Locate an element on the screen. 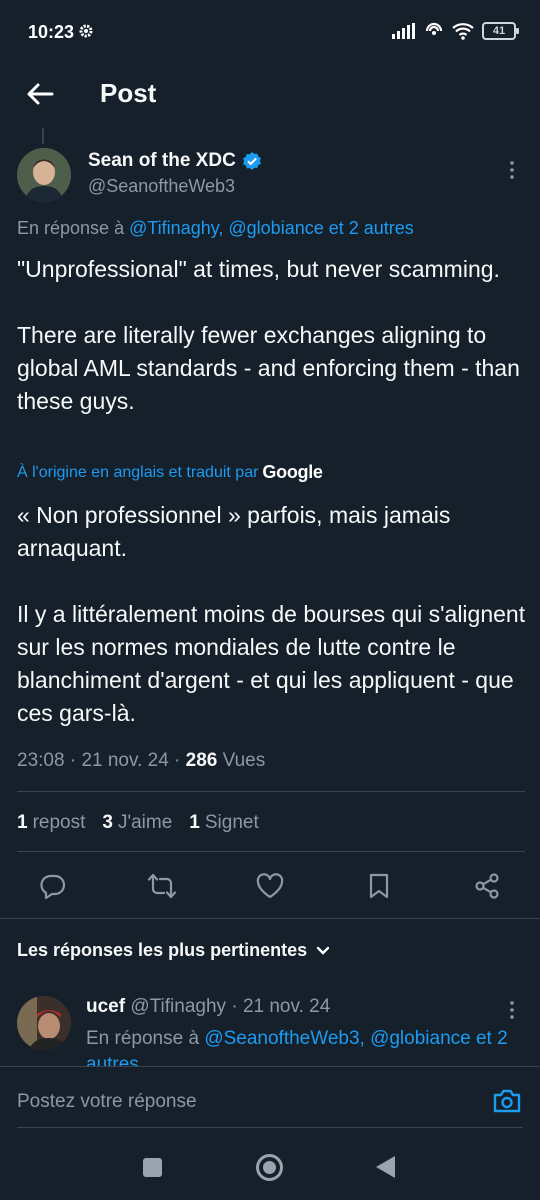 The width and height of the screenshot is (540, 1200). translation-label: À l'origine en anglais et traduit par is located at coordinates (138, 472).